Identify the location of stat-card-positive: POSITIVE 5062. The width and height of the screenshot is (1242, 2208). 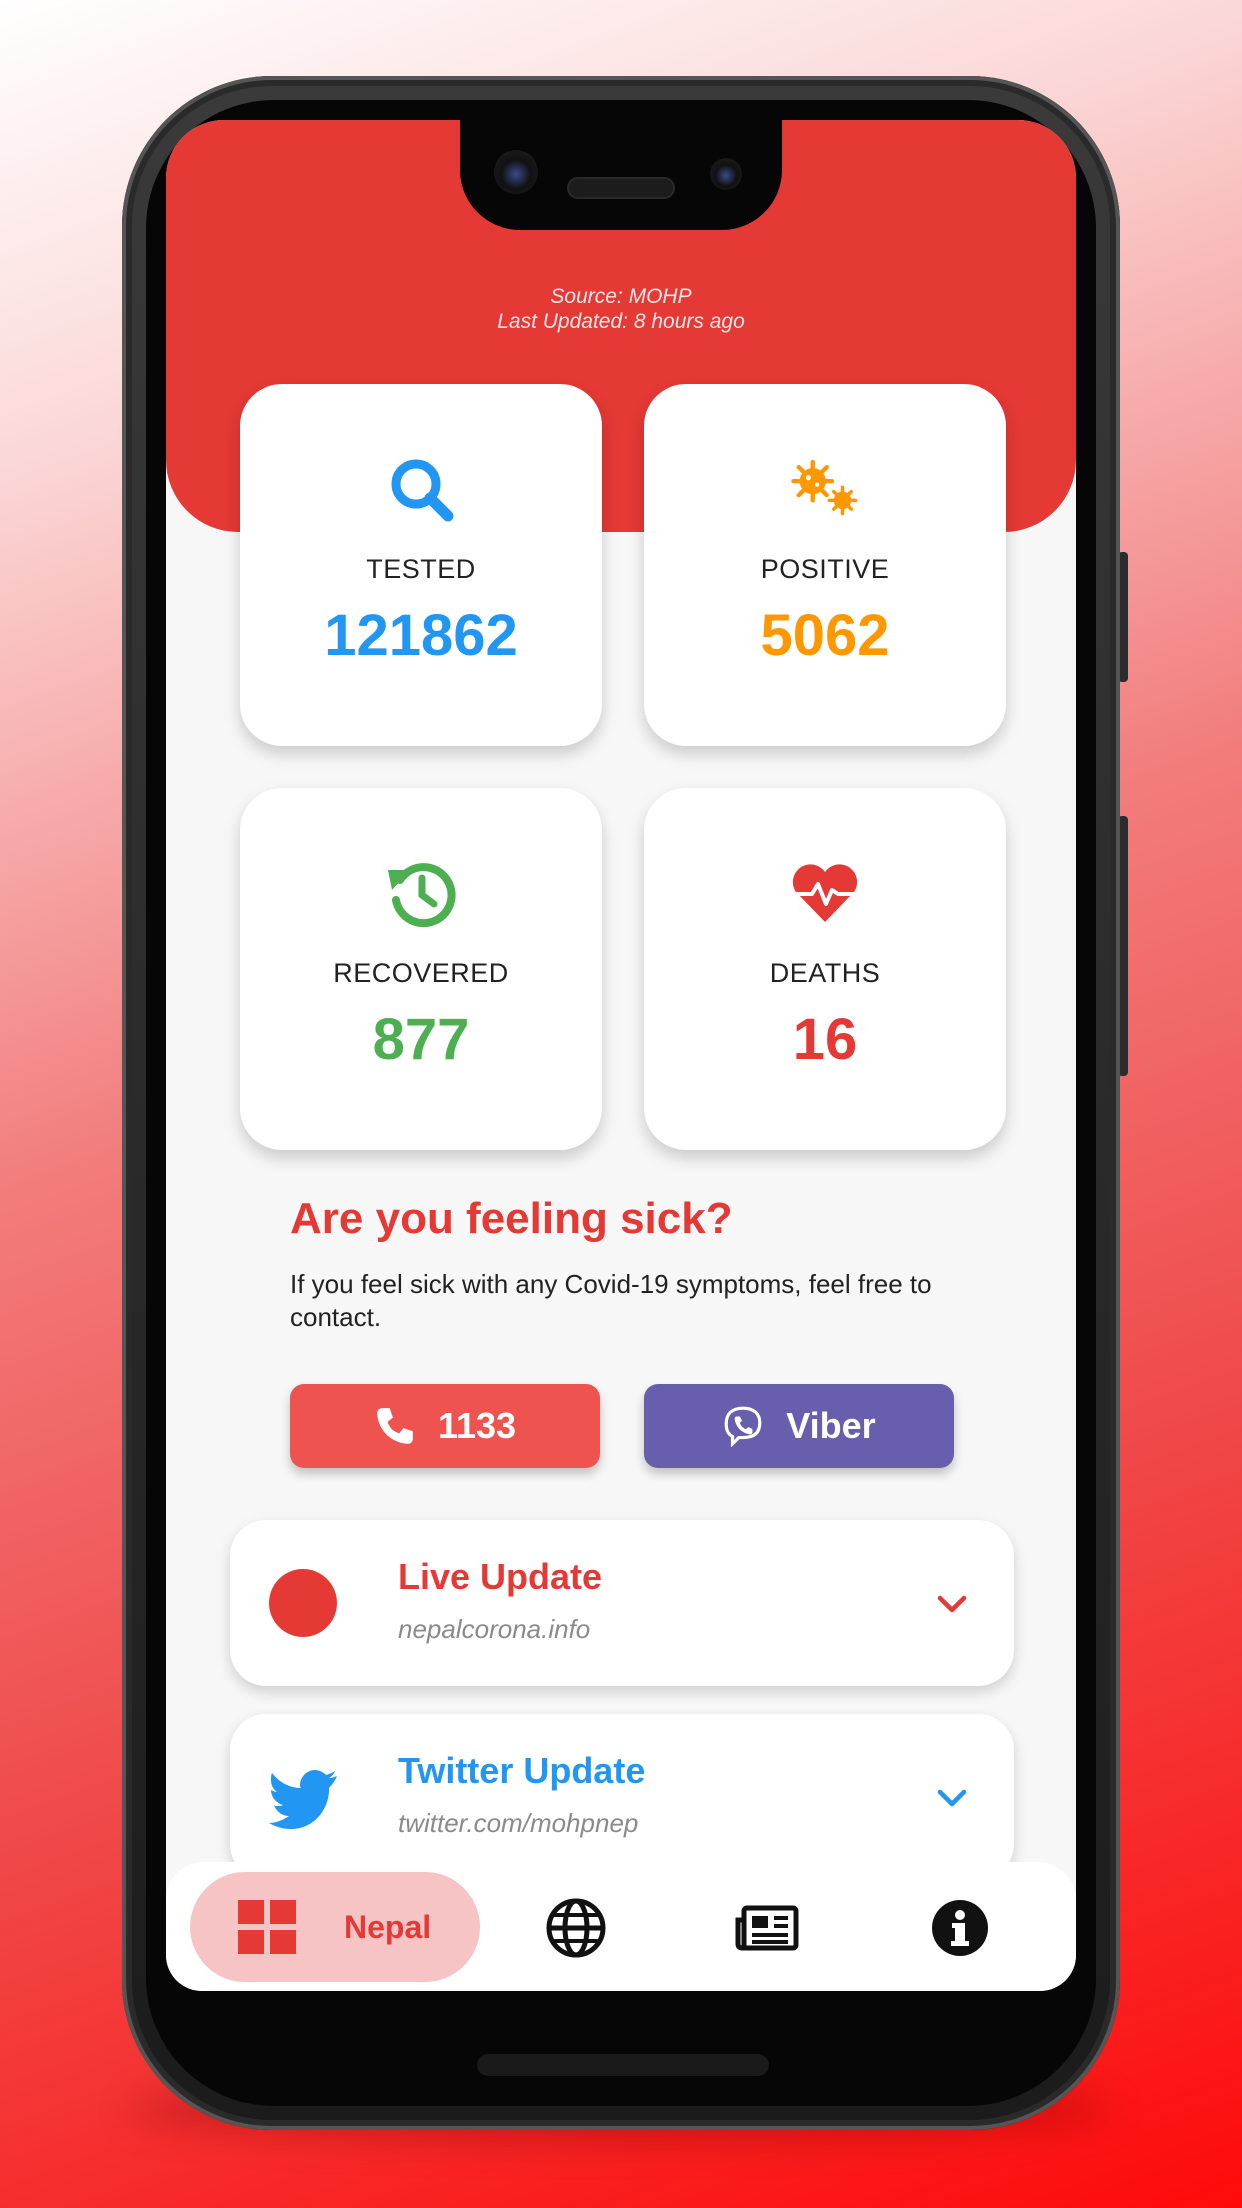
(825, 565).